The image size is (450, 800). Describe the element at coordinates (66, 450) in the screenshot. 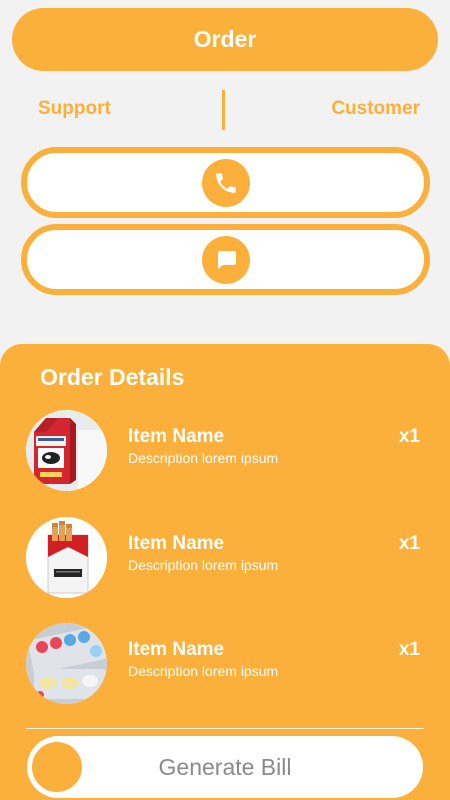

I see `item-image-milk-carton` at that location.